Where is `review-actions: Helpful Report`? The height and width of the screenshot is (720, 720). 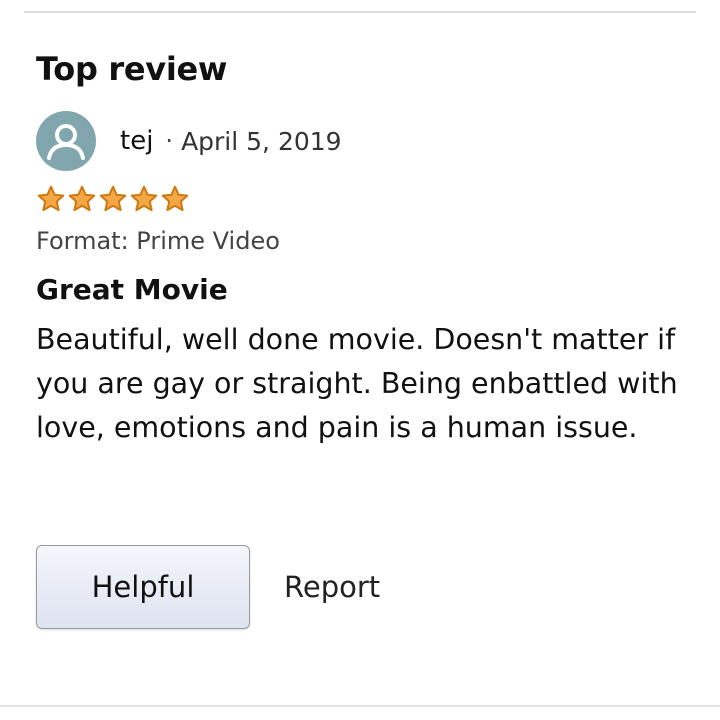 review-actions: Helpful Report is located at coordinates (208, 587).